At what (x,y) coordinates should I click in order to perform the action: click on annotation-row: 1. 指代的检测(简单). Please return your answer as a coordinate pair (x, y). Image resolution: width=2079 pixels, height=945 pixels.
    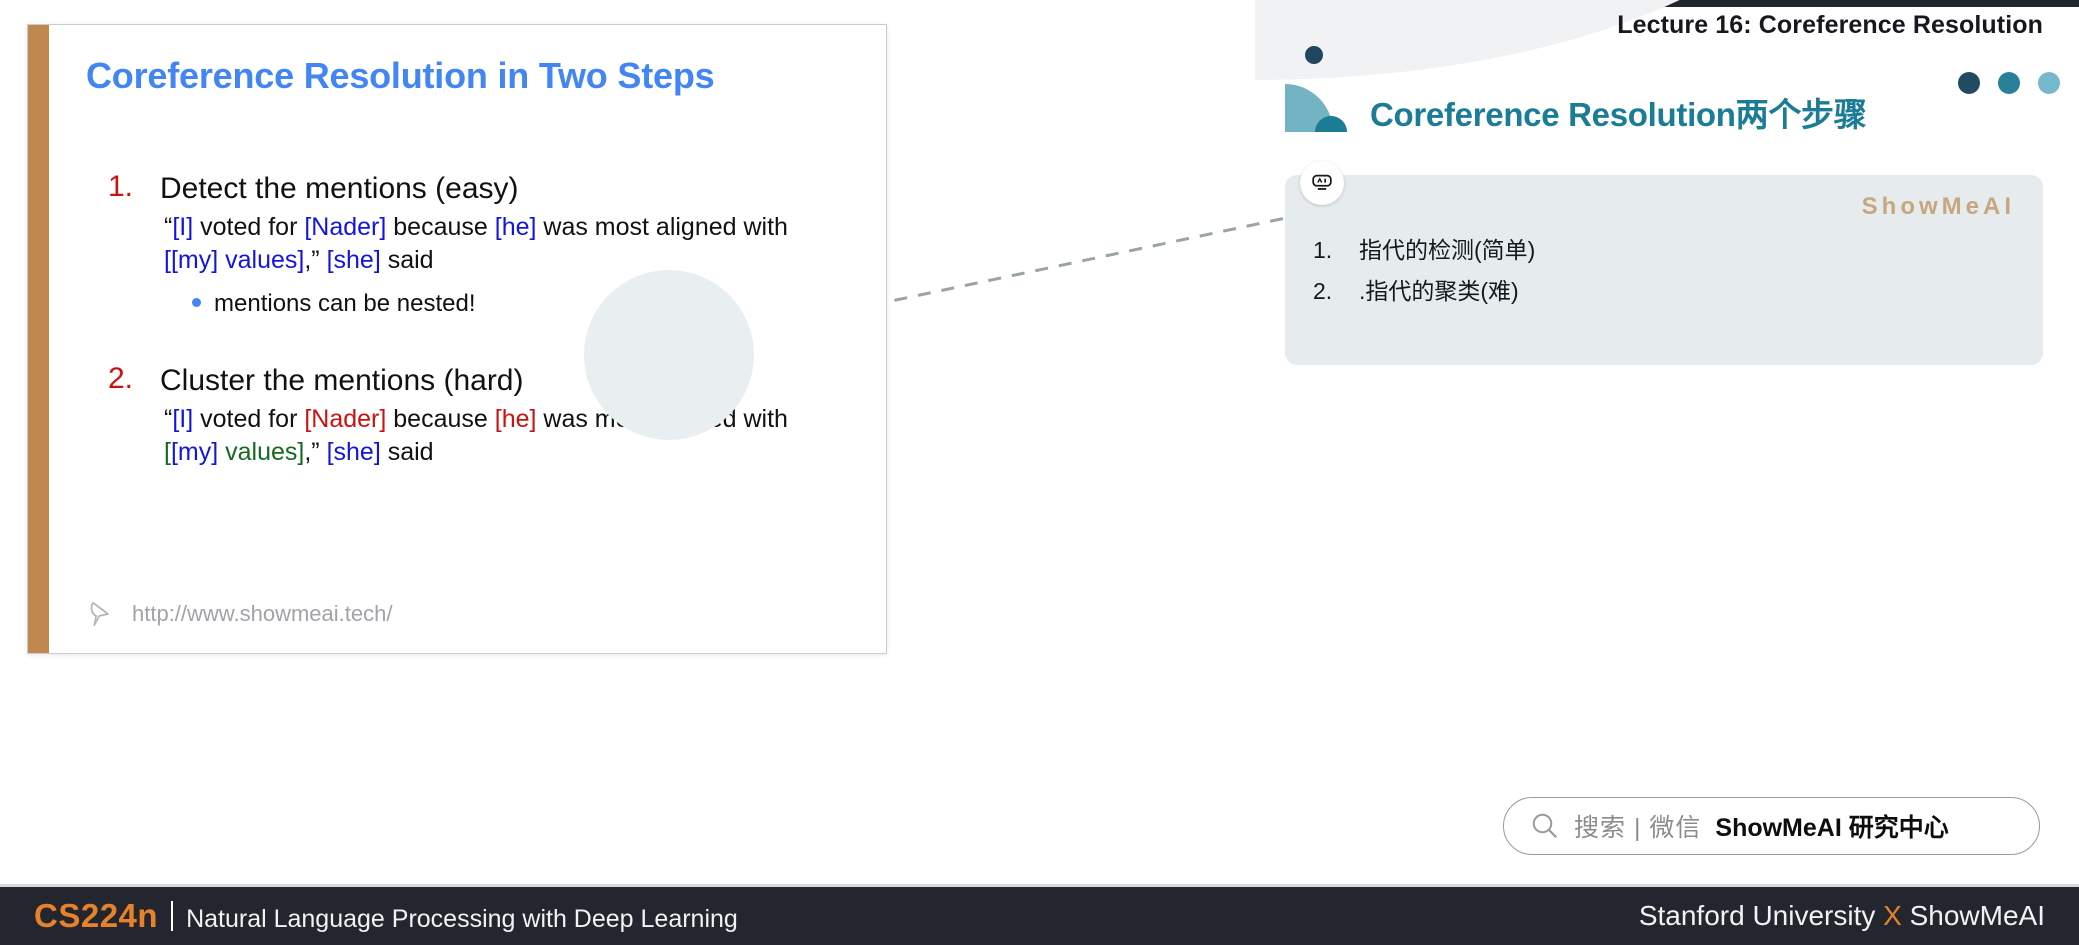
    Looking at the image, I should click on (1424, 251).